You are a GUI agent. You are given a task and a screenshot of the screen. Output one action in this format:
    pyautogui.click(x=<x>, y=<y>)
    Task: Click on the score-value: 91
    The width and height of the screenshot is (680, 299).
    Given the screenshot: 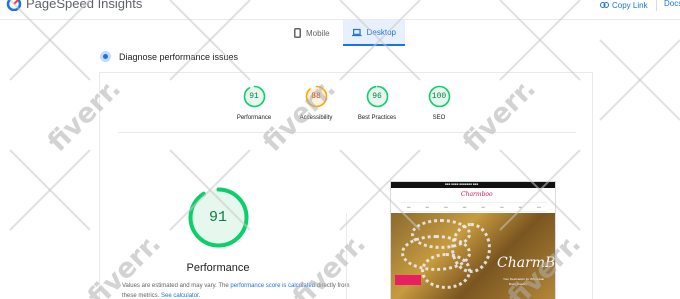 What is the action you would take?
    pyautogui.click(x=254, y=96)
    